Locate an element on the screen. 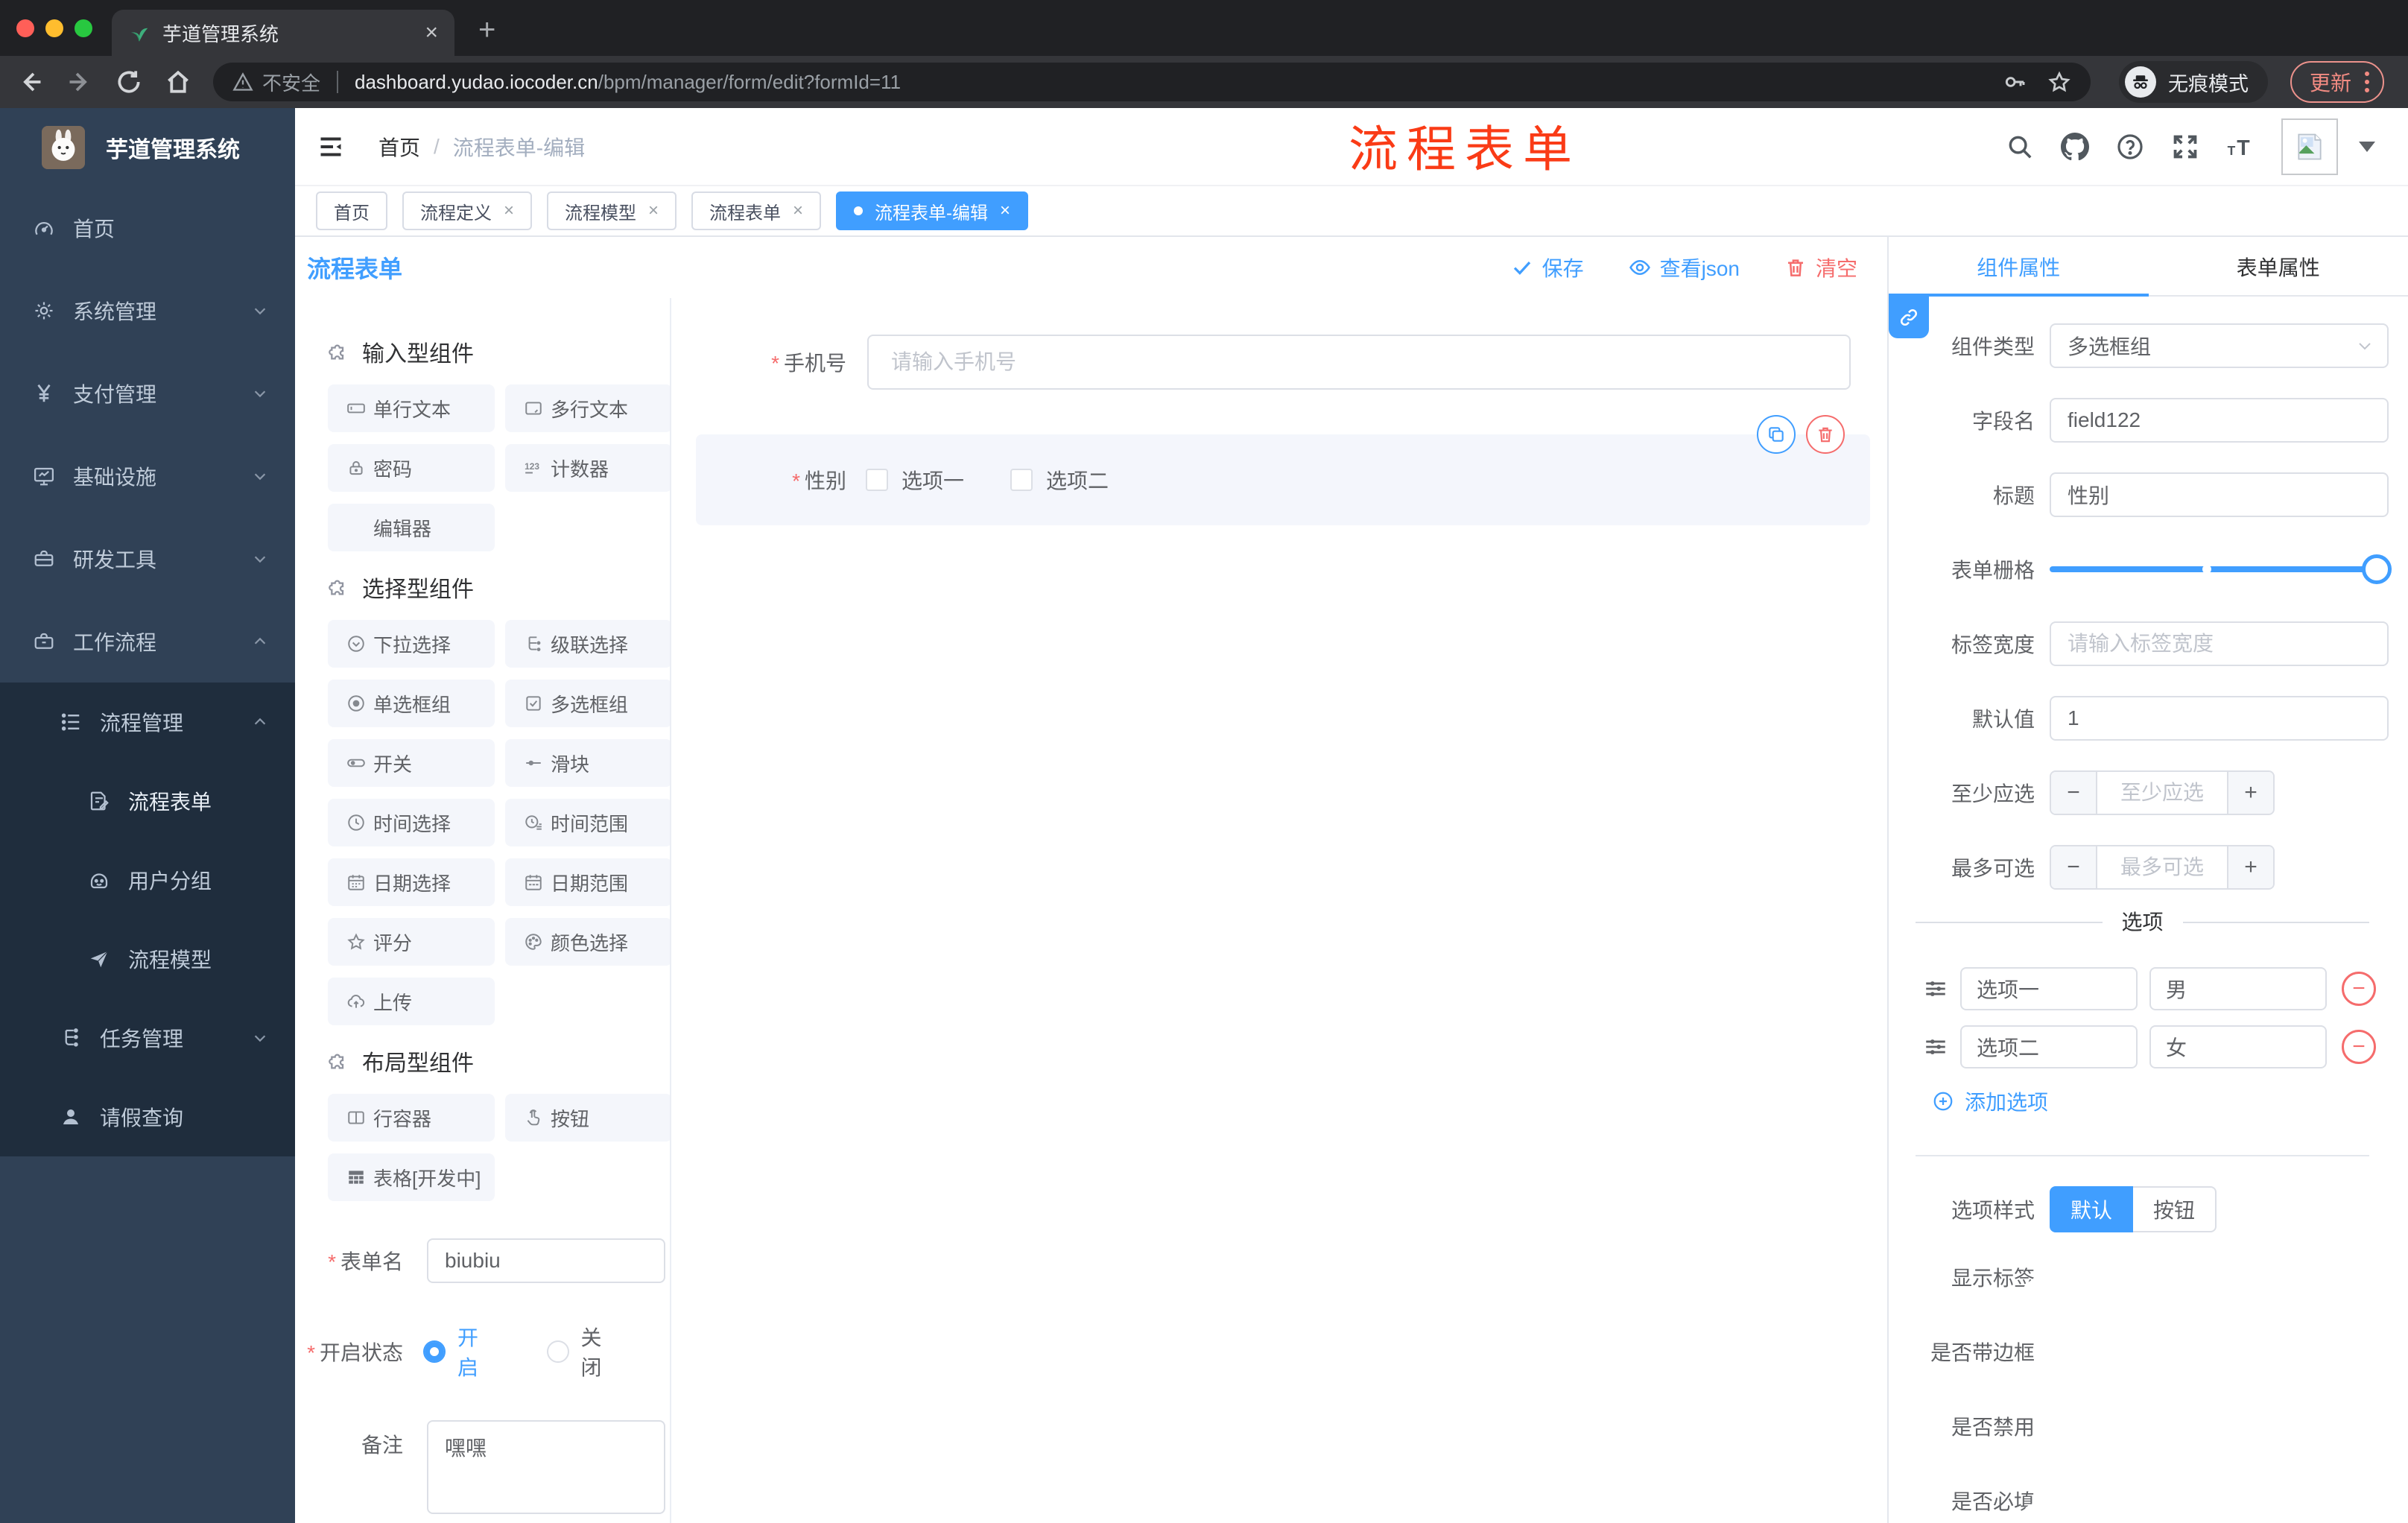  font-size-icon: TT is located at coordinates (2240, 147).